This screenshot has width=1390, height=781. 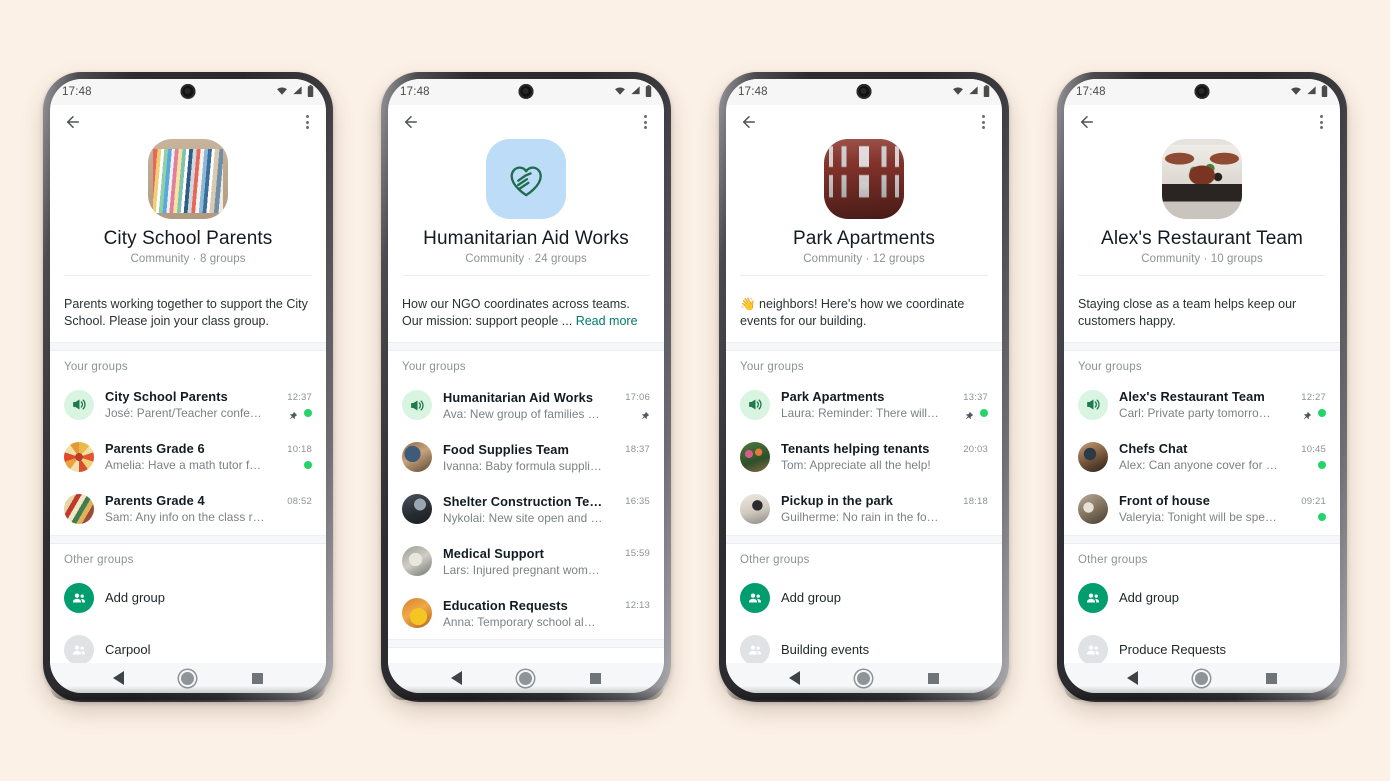 What do you see at coordinates (620, 92) in the screenshot?
I see `wifi-icon` at bounding box center [620, 92].